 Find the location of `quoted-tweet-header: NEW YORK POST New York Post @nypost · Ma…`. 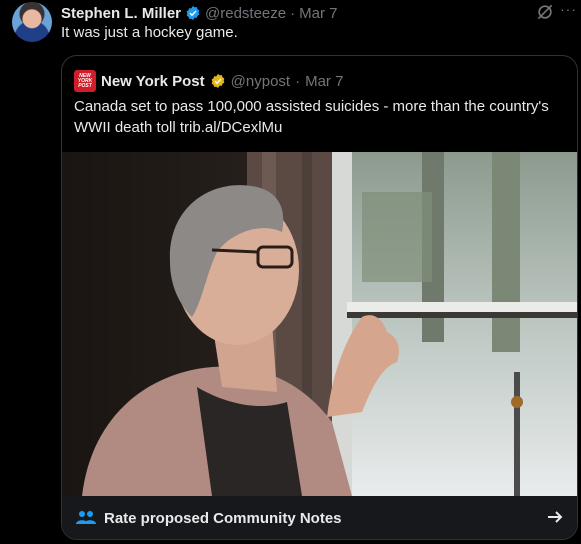

quoted-tweet-header: NEW YORK POST New York Post @nypost · Ma… is located at coordinates (208, 81).